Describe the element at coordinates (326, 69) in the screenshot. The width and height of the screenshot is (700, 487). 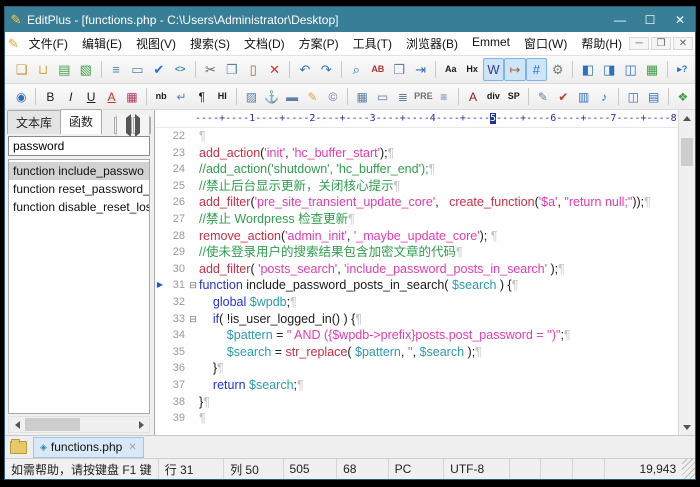
I see `redo-icon: ↷` at that location.